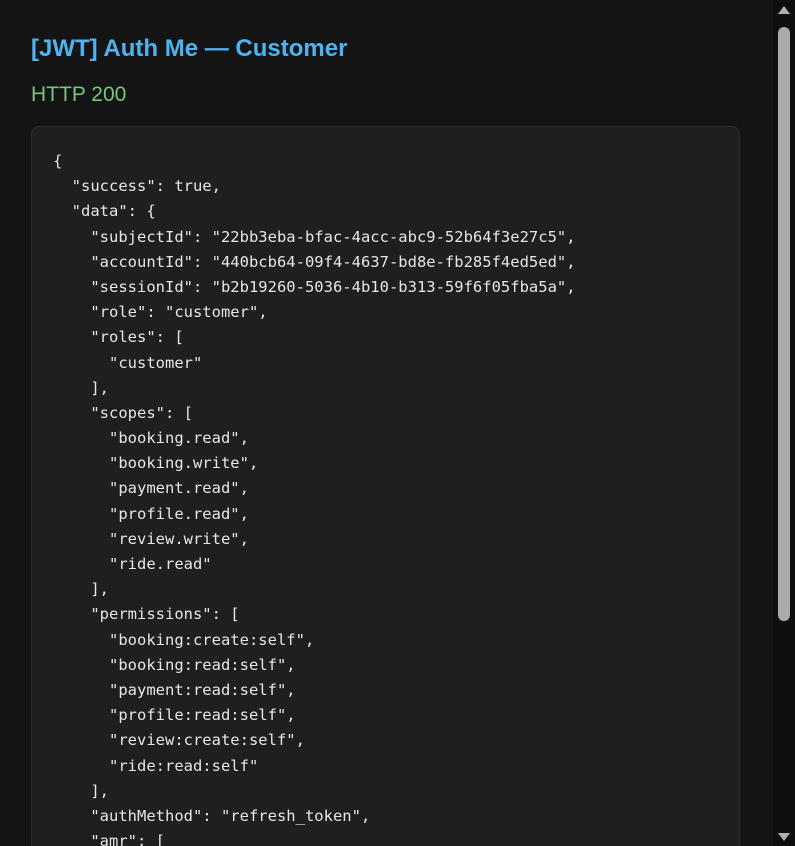  Describe the element at coordinates (156, 765) in the screenshot. I see `json-line: "ride:read:self"` at that location.